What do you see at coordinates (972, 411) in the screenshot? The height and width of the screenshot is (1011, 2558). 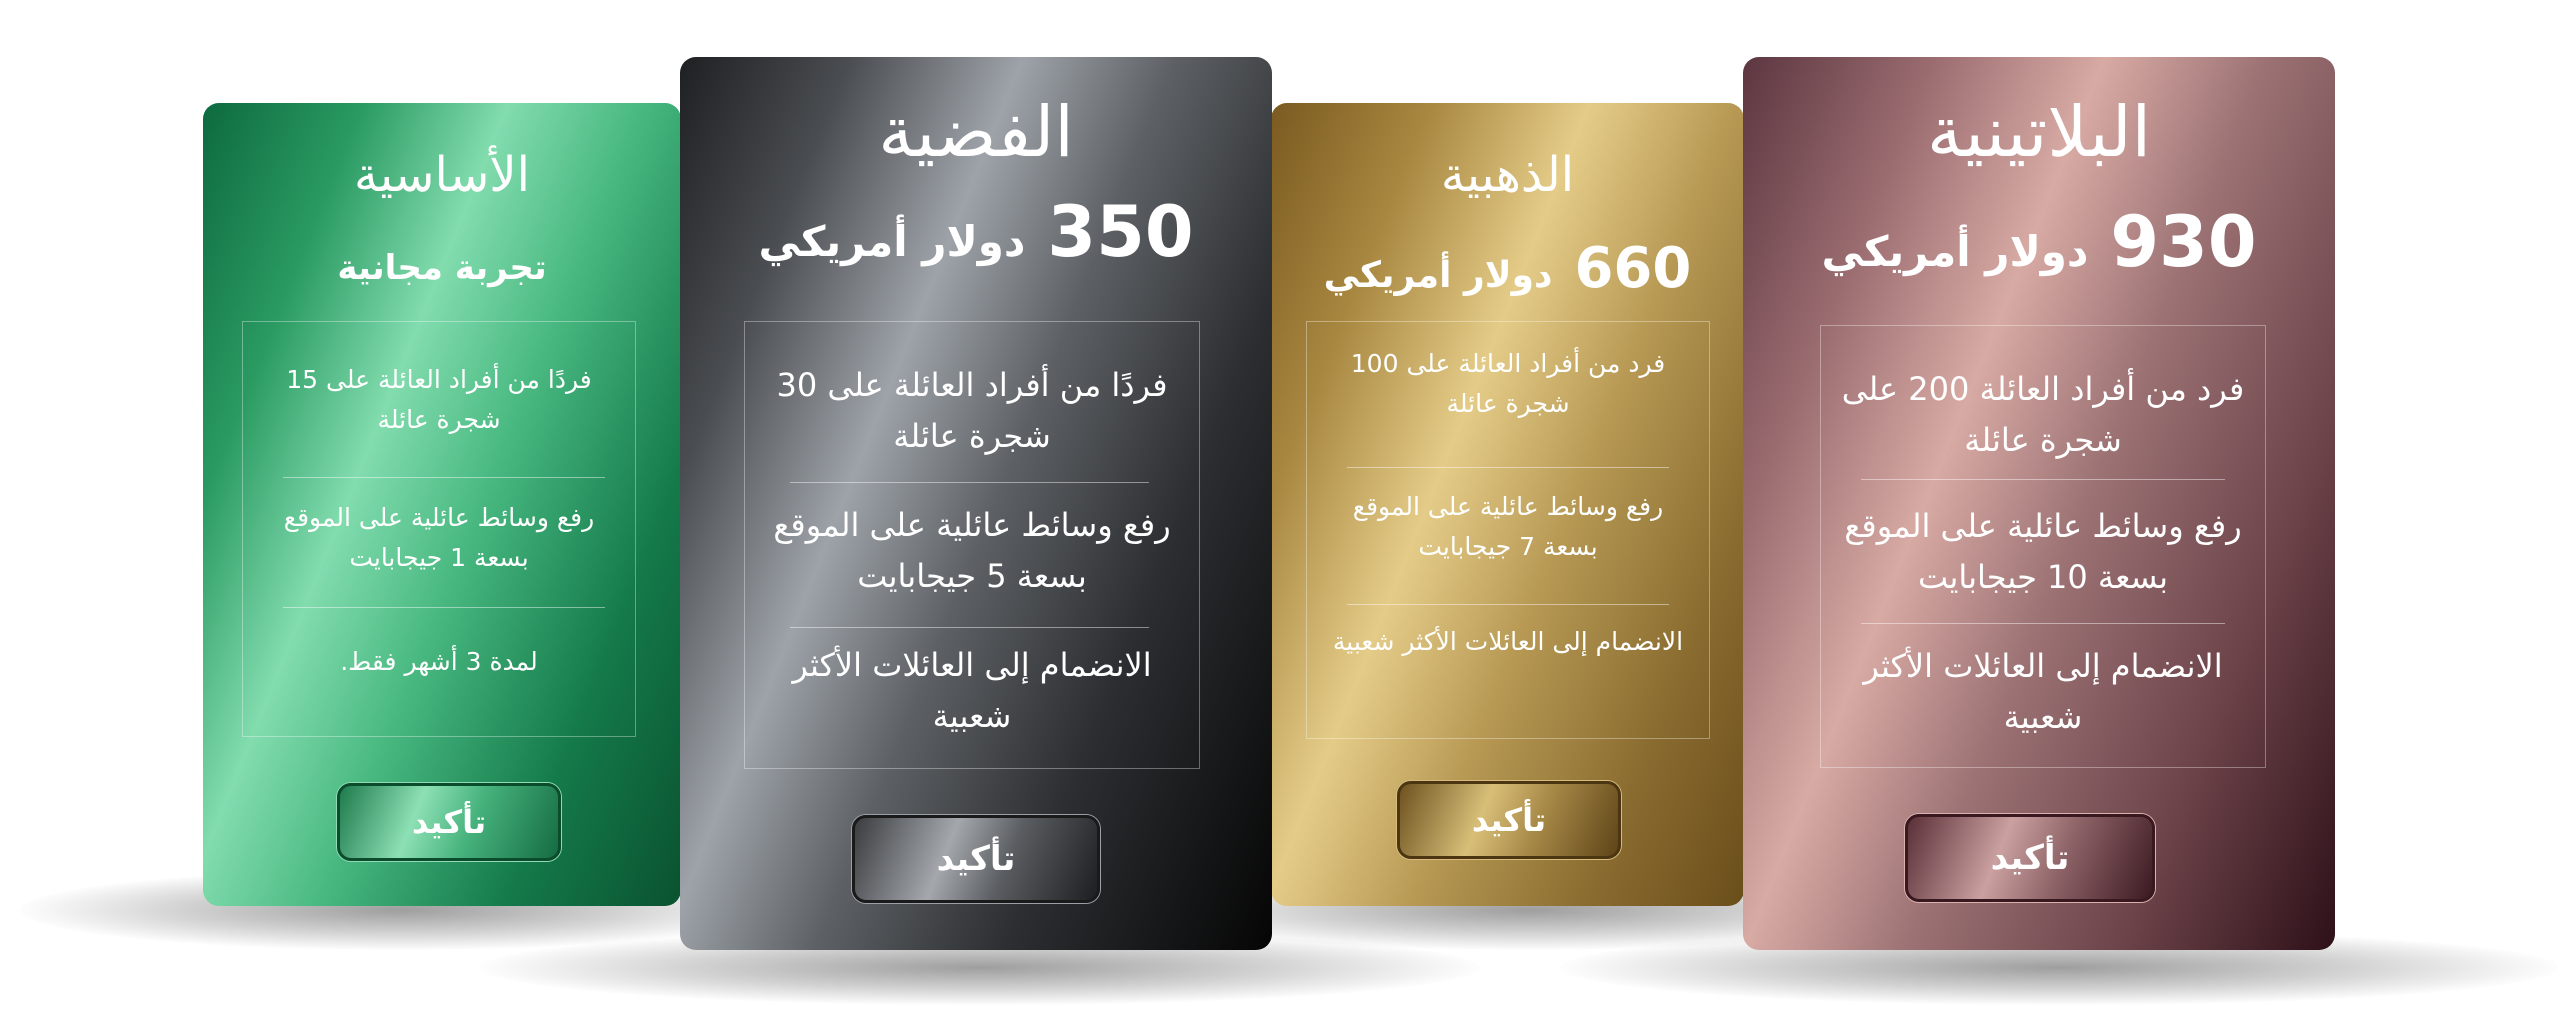 I see `feature-family-trees: فردًا من أفراد العائلة على 30 شجرة عائلة` at bounding box center [972, 411].